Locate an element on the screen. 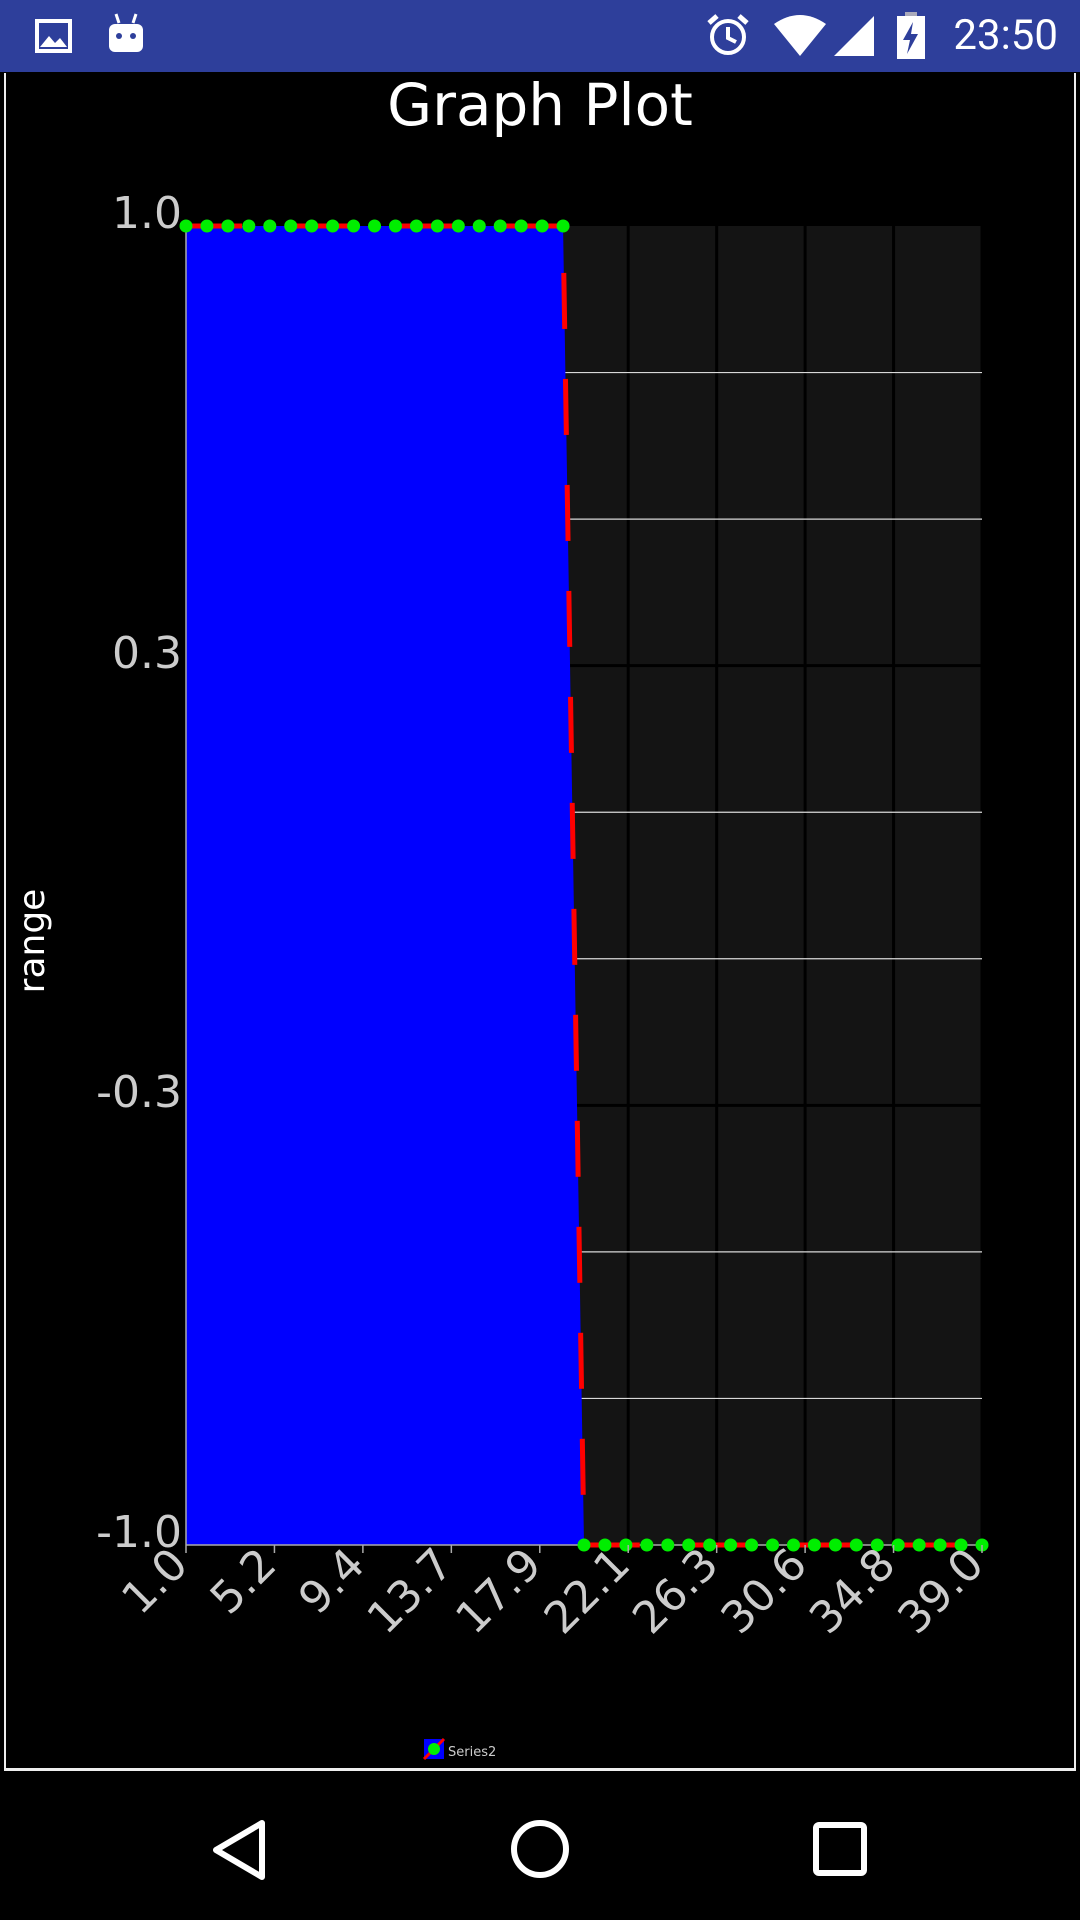  y-tick-label: 1.0 is located at coordinates (147, 213).